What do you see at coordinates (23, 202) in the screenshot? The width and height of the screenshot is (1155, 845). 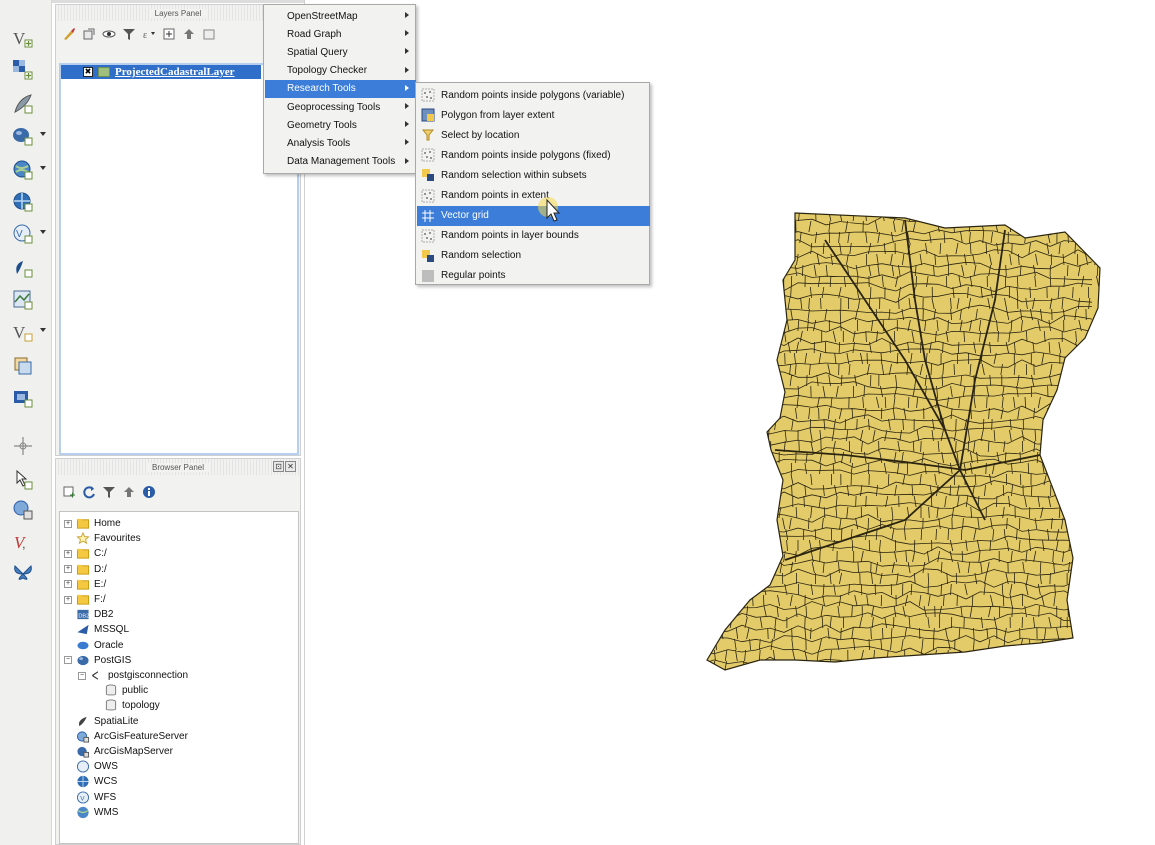 I see `add-wcs-layer-button` at bounding box center [23, 202].